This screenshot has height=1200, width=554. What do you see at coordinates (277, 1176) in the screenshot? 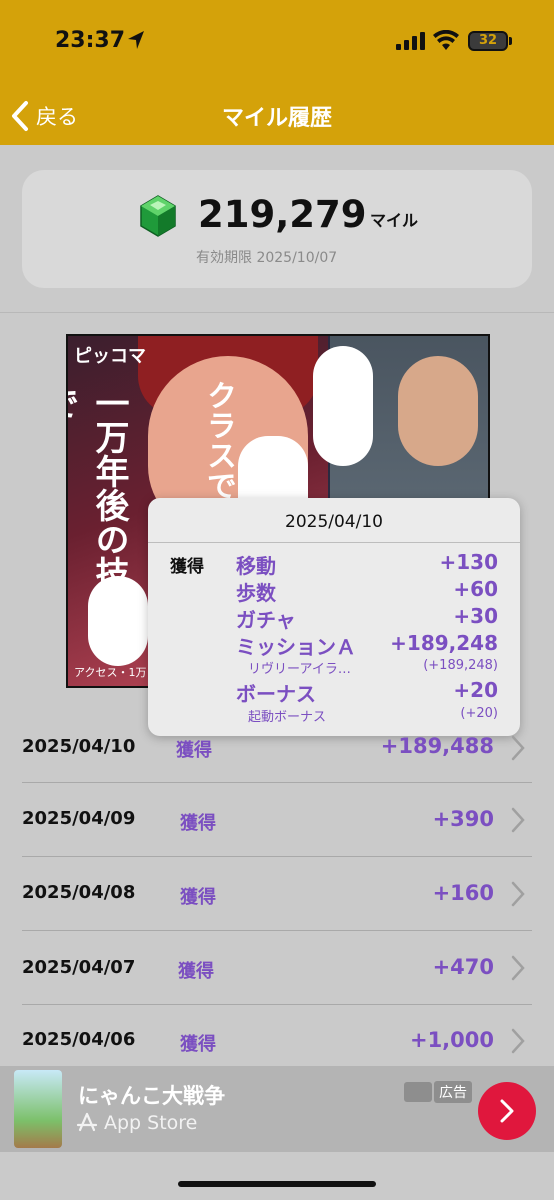
I see `home-indicator-area` at bounding box center [277, 1176].